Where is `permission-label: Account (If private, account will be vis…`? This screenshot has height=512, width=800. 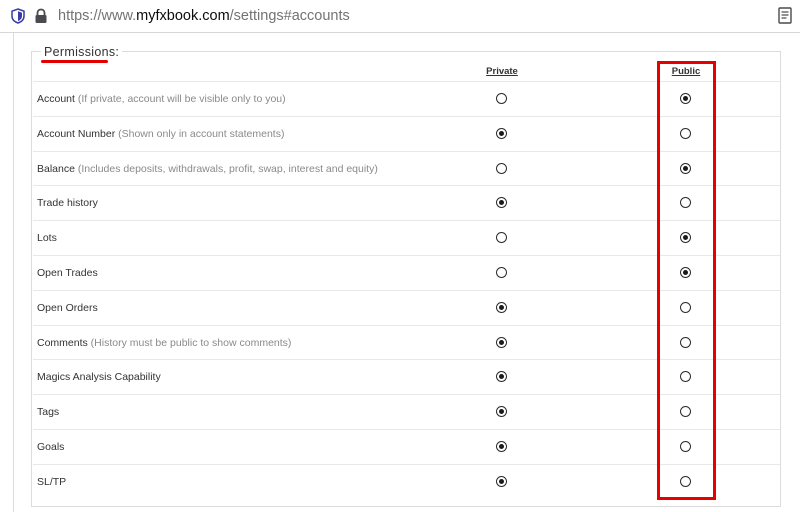
permission-label: Account (If private, account will be vis… is located at coordinates (161, 99).